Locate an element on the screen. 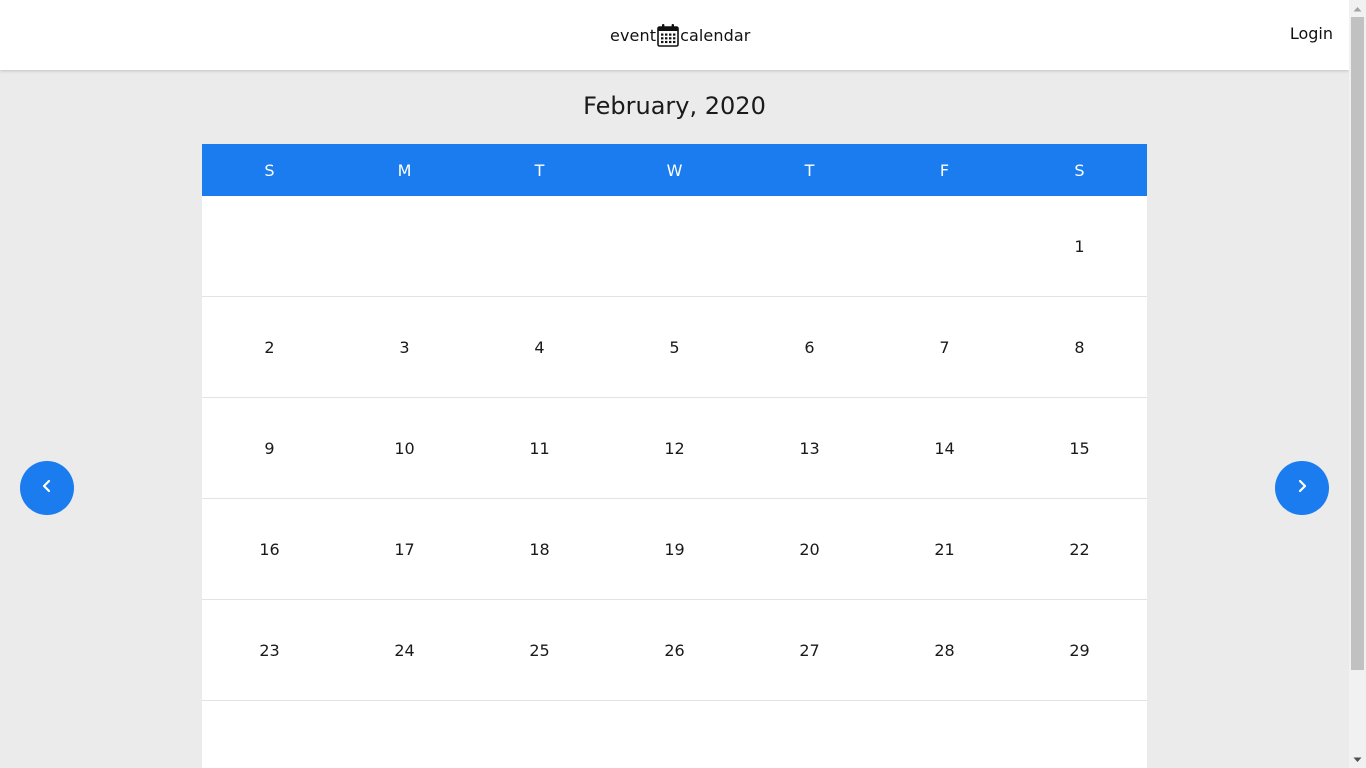 Image resolution: width=1366 pixels, height=768 pixels. day-cell: 17 is located at coordinates (404, 549).